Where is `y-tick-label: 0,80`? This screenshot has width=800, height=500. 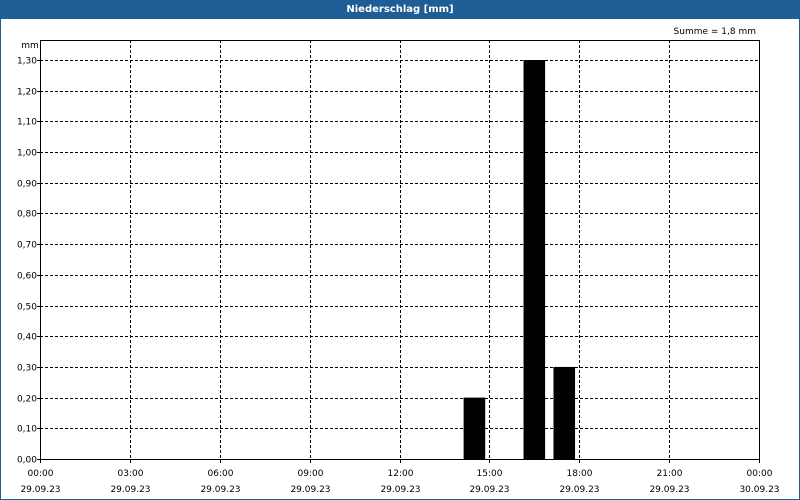 y-tick-label: 0,80 is located at coordinates (27, 215).